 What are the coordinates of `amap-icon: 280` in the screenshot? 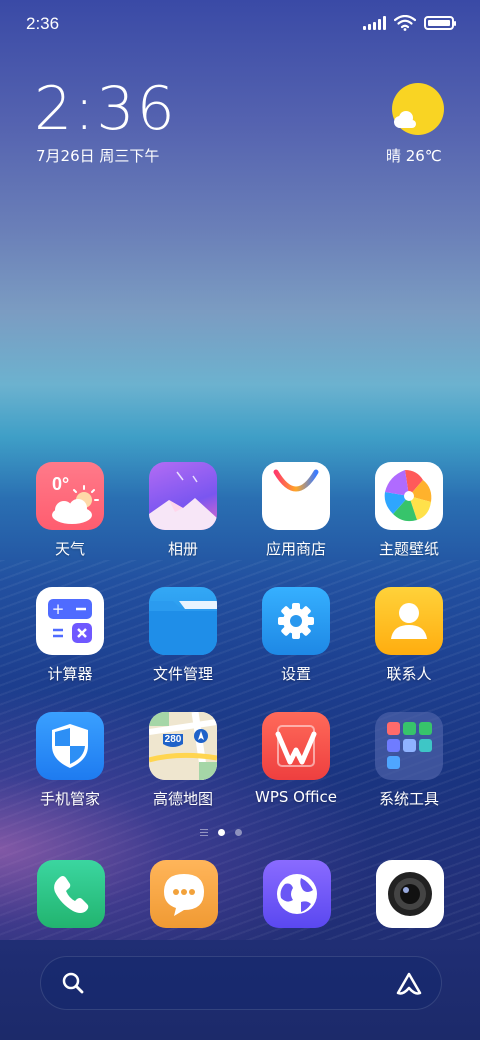 It's located at (183, 746).